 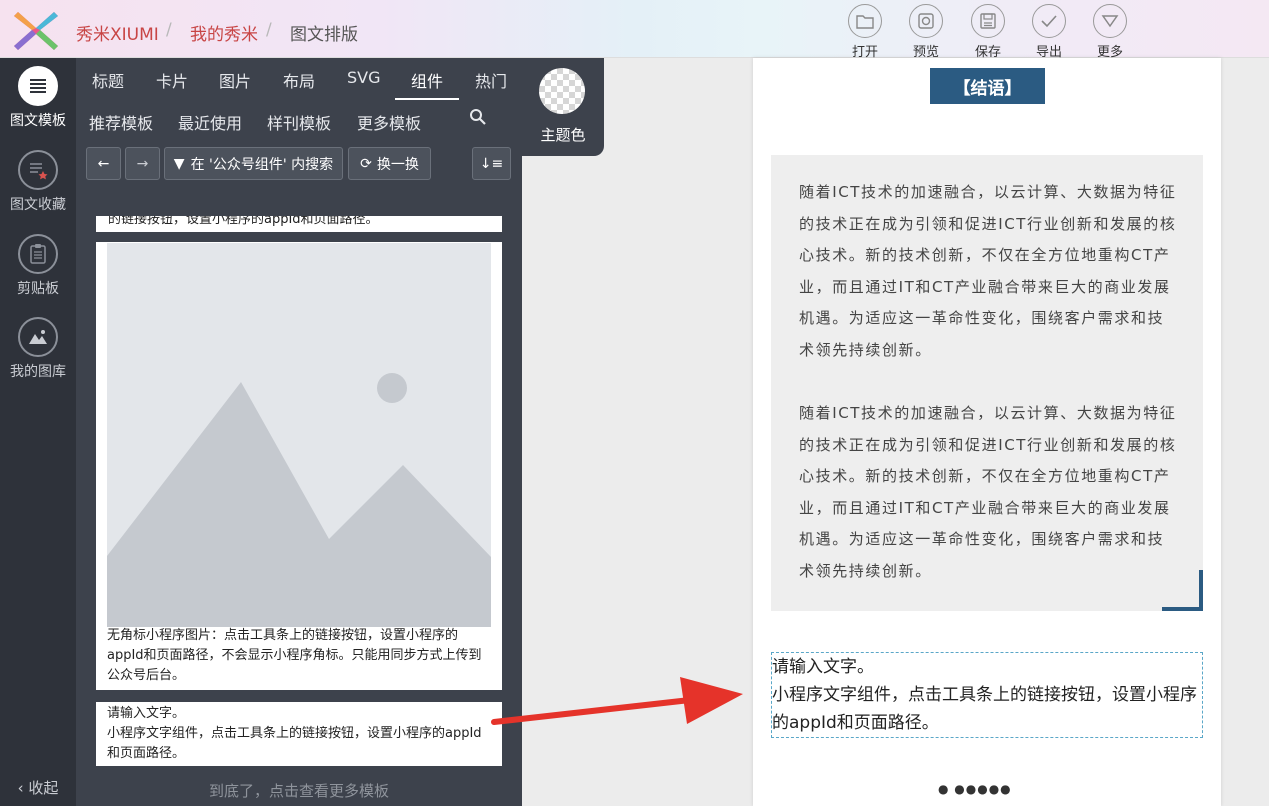 What do you see at coordinates (389, 163) in the screenshot?
I see `refresh-button: ⟳ 换一换` at bounding box center [389, 163].